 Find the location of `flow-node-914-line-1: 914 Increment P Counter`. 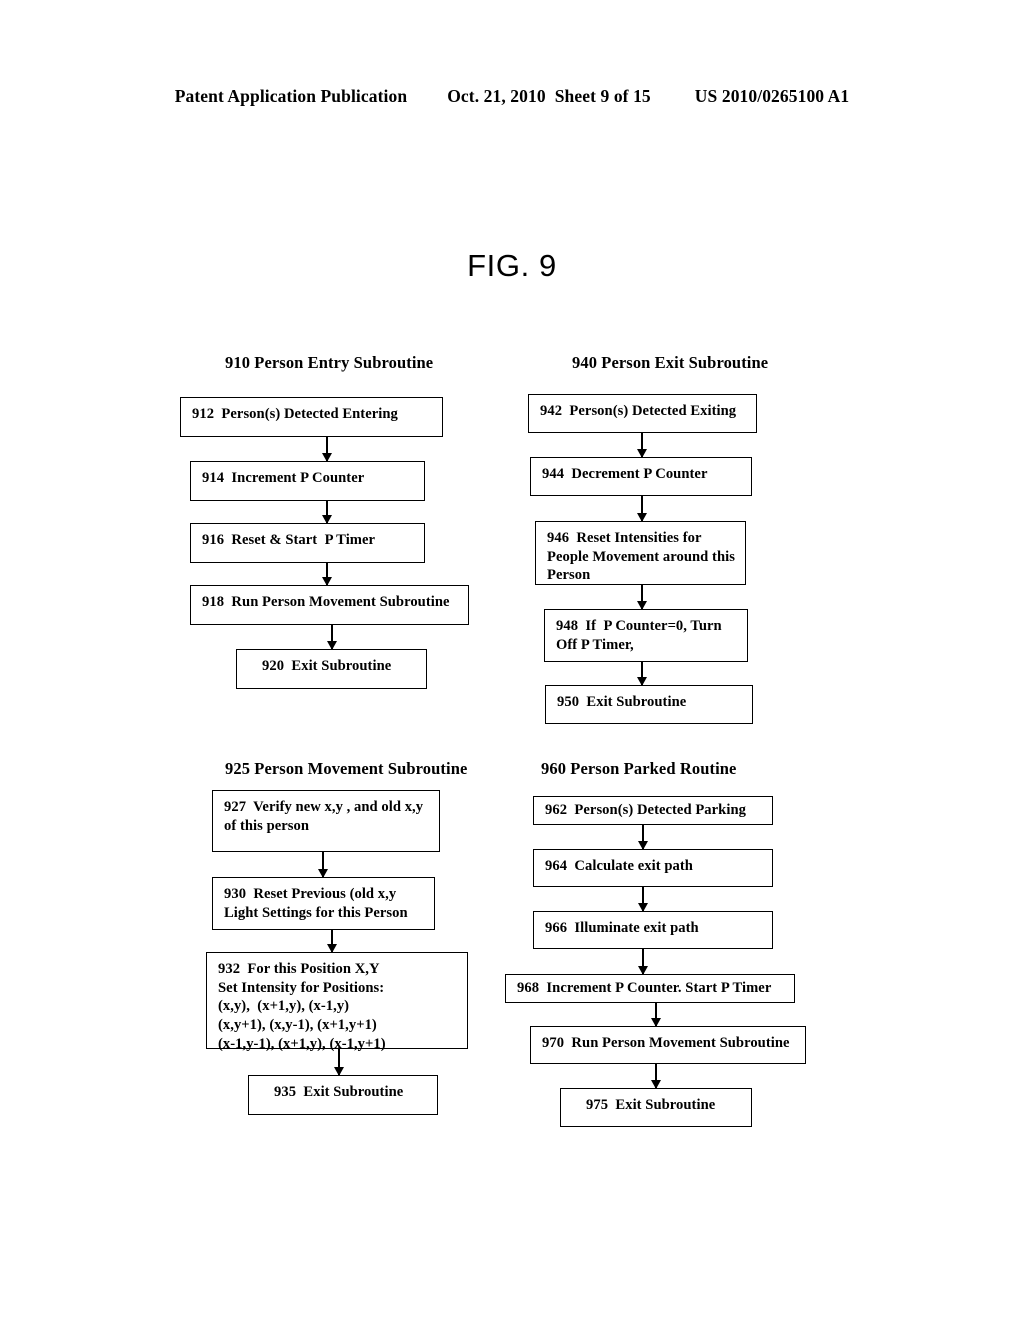

flow-node-914-line-1: 914 Increment P Counter is located at coordinates (283, 478).